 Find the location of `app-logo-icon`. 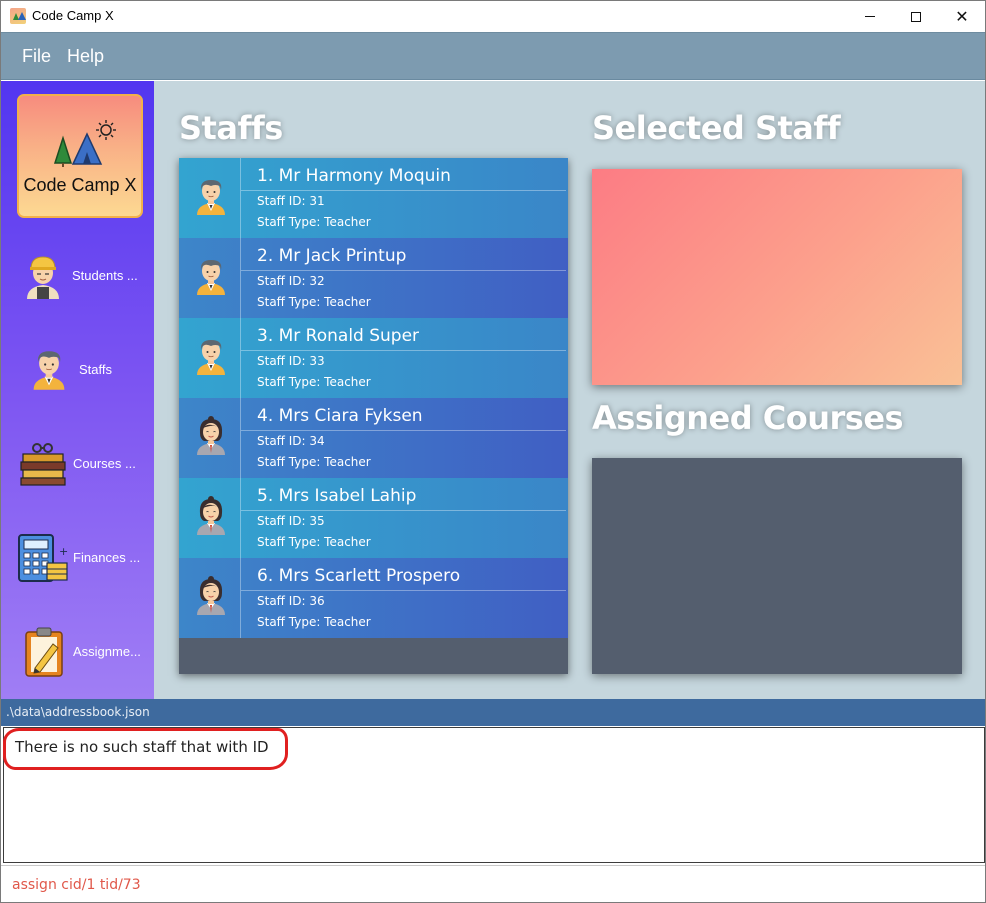

app-logo-icon is located at coordinates (18, 16).